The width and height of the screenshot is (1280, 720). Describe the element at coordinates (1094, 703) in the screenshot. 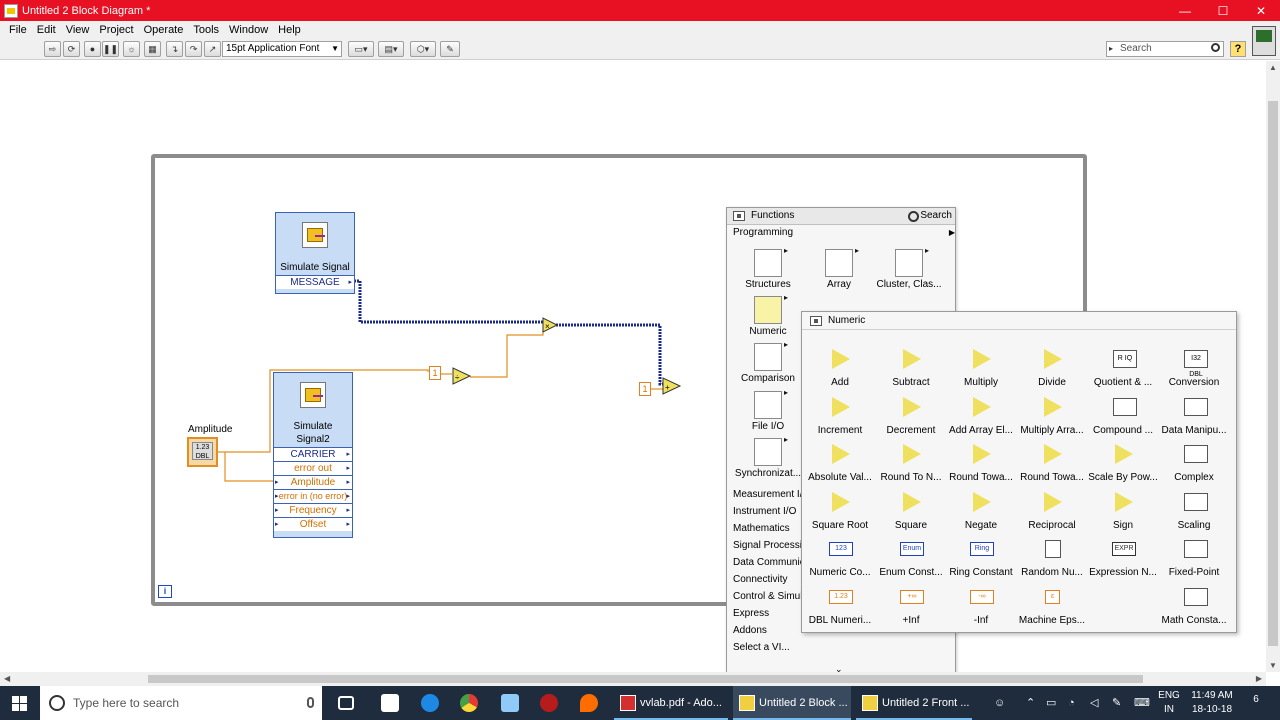

I see `volume-icon: ◁` at that location.